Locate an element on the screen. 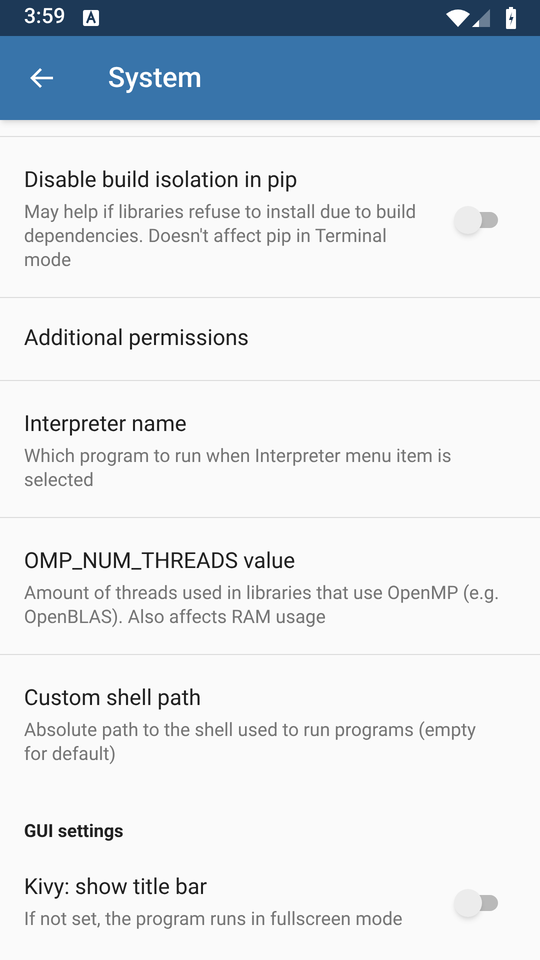  screen-title: System is located at coordinates (155, 78).